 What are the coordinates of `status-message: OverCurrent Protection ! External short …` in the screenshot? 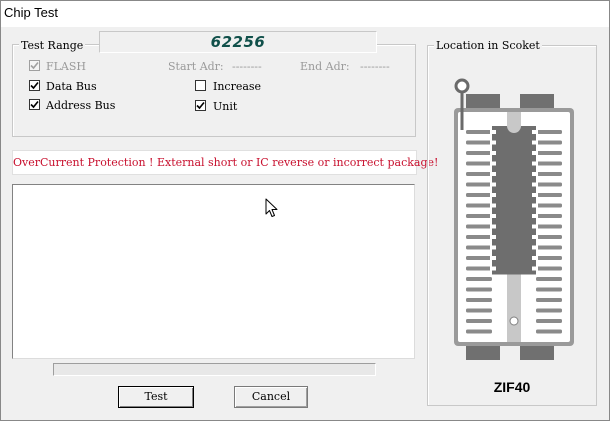 It's located at (226, 162).